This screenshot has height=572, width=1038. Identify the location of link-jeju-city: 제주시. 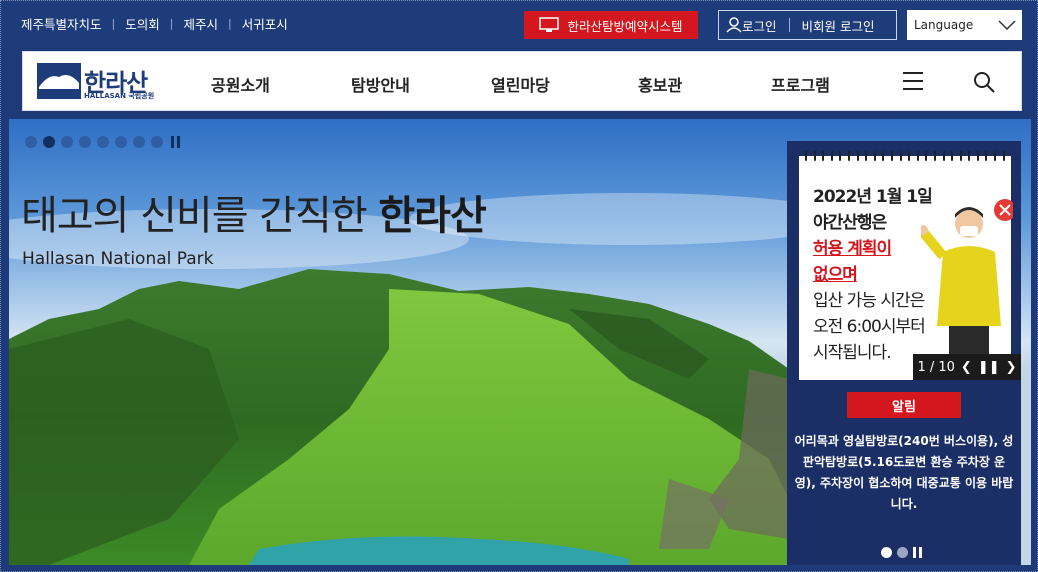
(200, 23).